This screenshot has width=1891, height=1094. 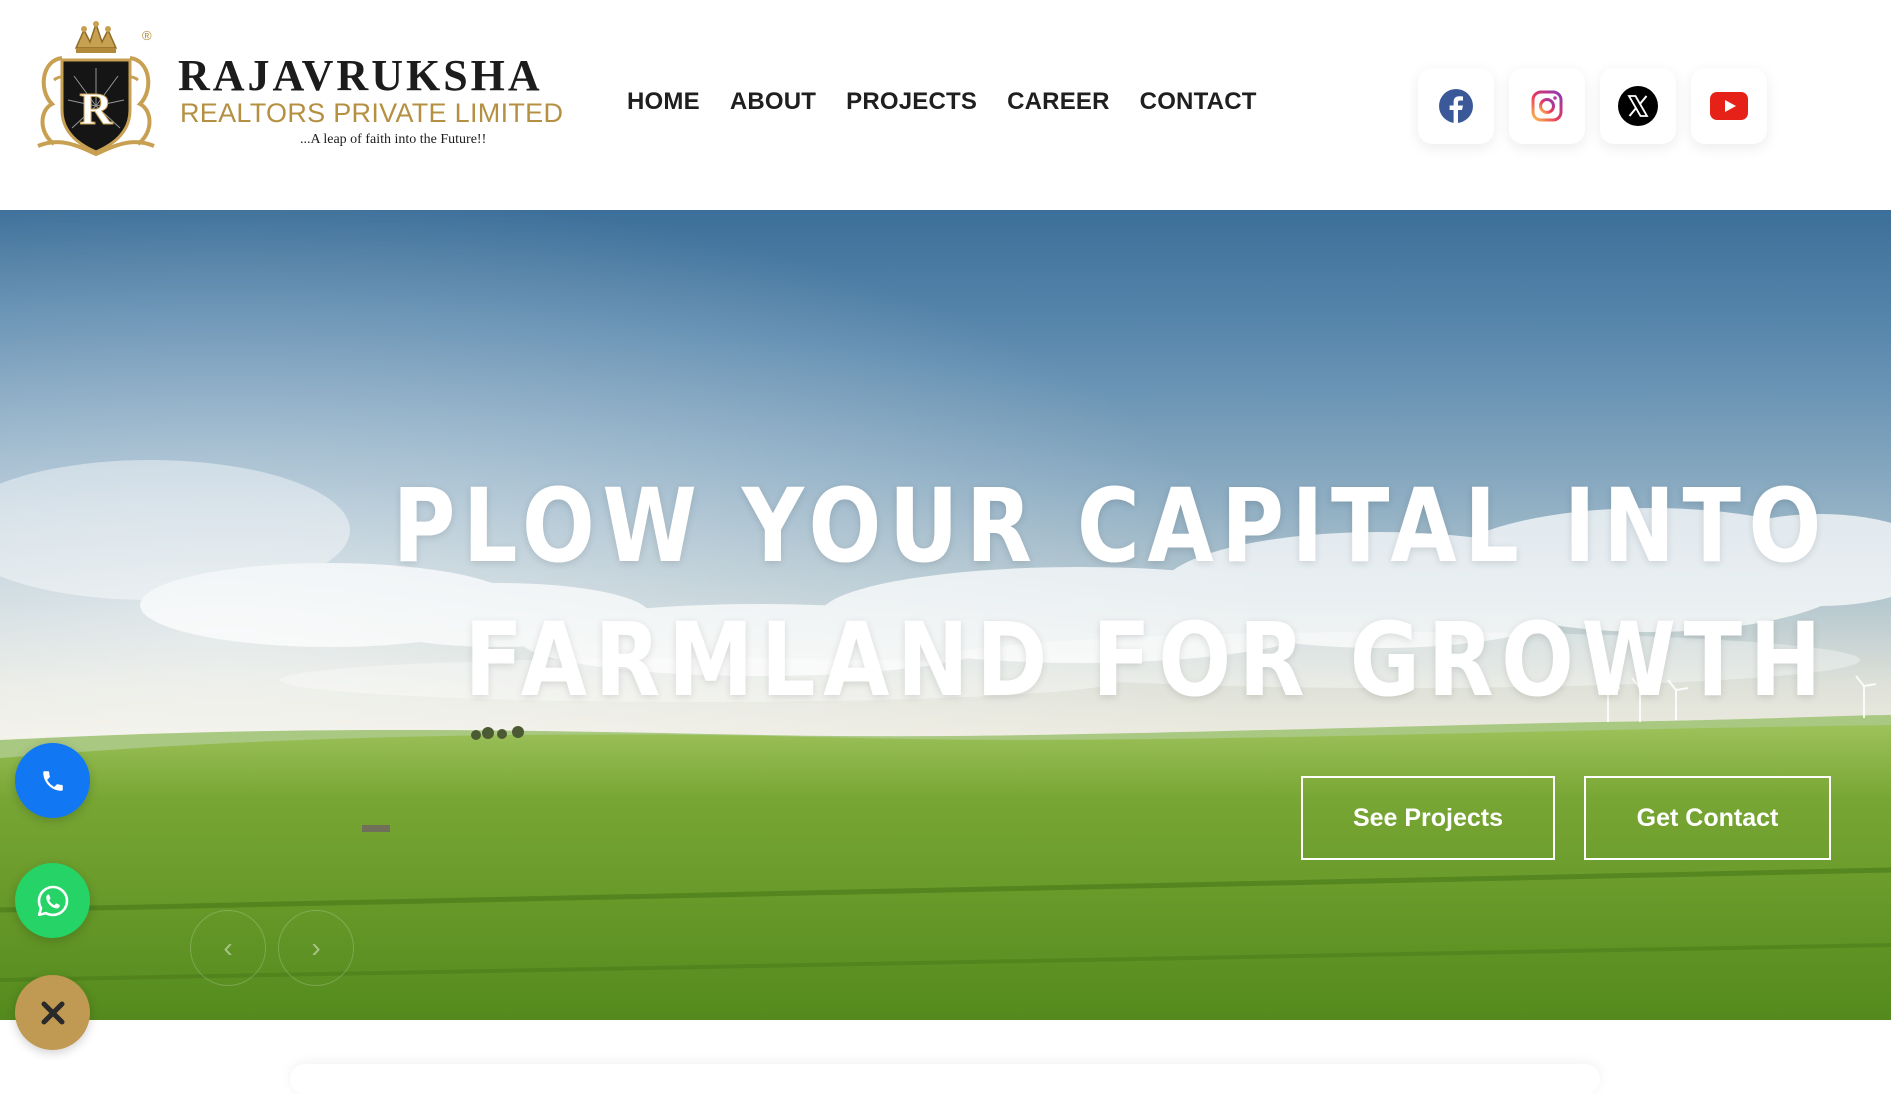 What do you see at coordinates (372, 113) in the screenshot?
I see `brand-subtitle: REALTORS PRIVATE LIMITED` at bounding box center [372, 113].